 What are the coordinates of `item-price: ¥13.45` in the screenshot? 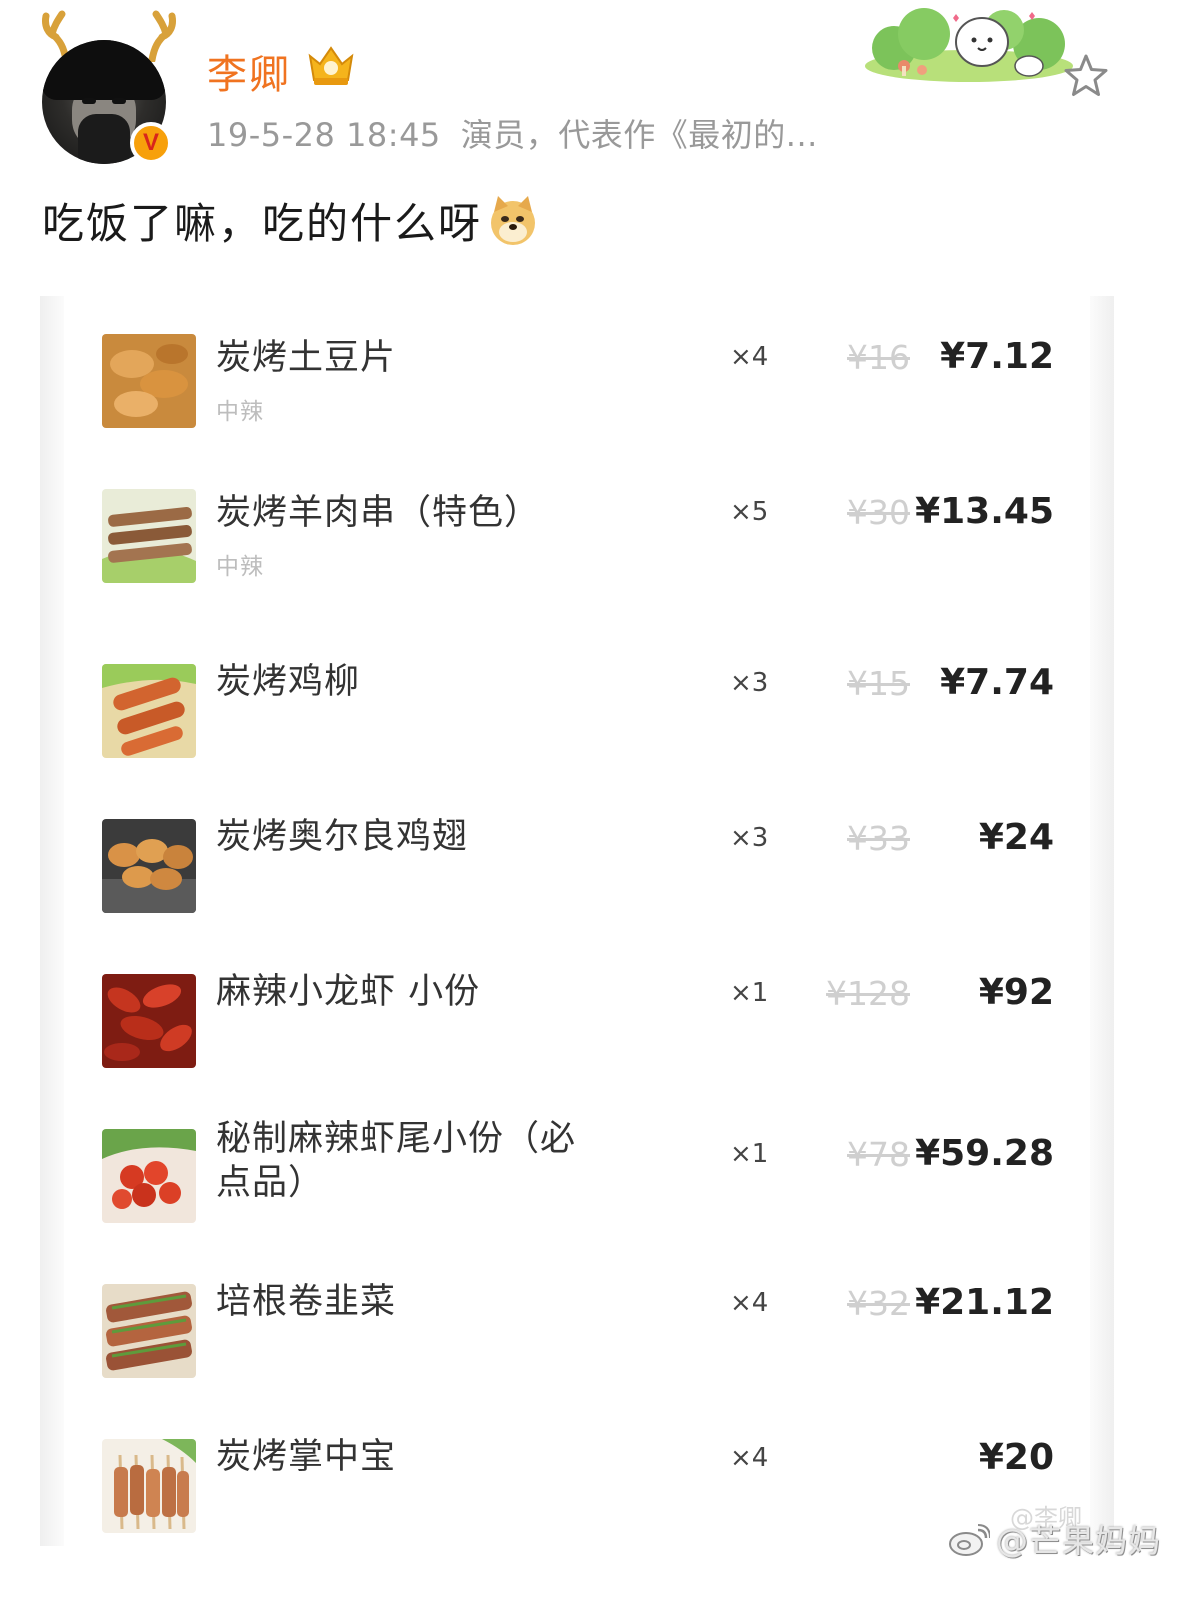 It's located at (984, 511).